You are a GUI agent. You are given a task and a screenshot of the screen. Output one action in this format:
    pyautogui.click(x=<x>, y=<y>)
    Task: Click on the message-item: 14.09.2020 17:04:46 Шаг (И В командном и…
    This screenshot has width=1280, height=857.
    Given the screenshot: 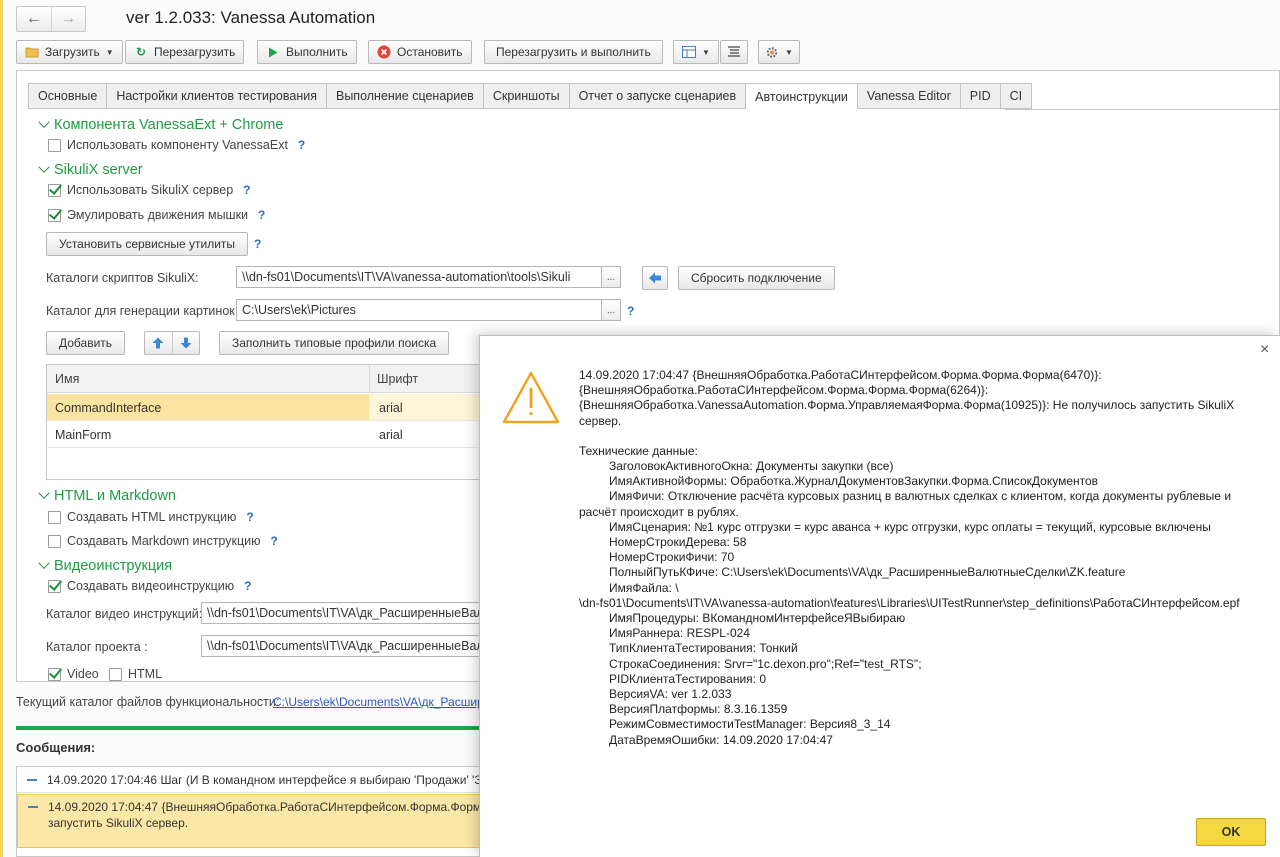 What is the action you would take?
    pyautogui.click(x=251, y=780)
    